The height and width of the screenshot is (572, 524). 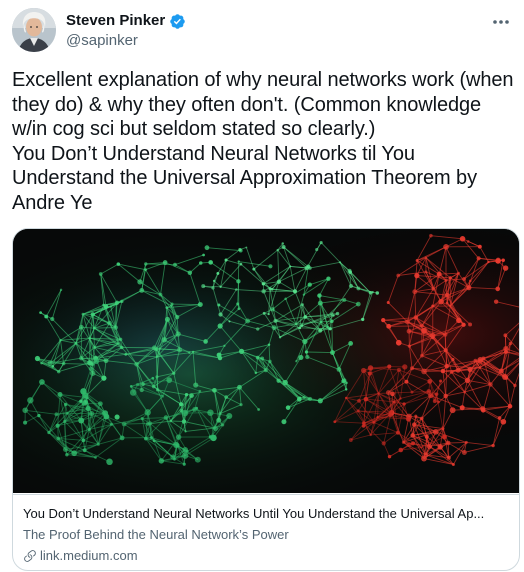 I want to click on card-domain: link.medium.com, so click(x=89, y=555).